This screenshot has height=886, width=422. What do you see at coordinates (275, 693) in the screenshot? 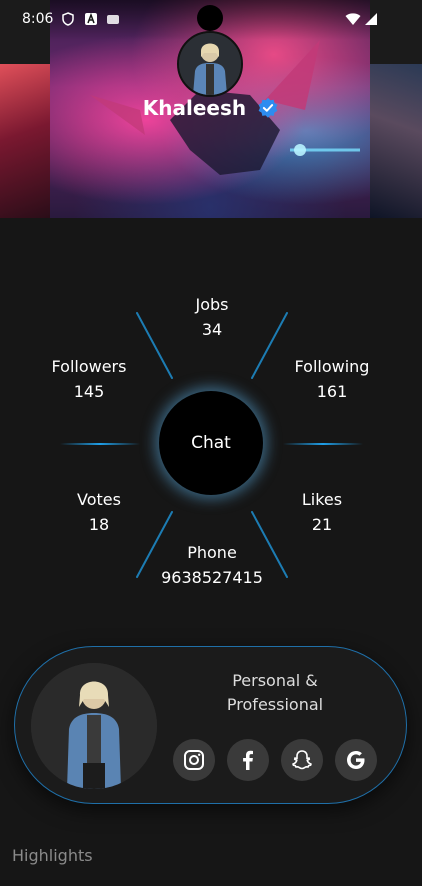
I see `card-title: Personal & Professional` at bounding box center [275, 693].